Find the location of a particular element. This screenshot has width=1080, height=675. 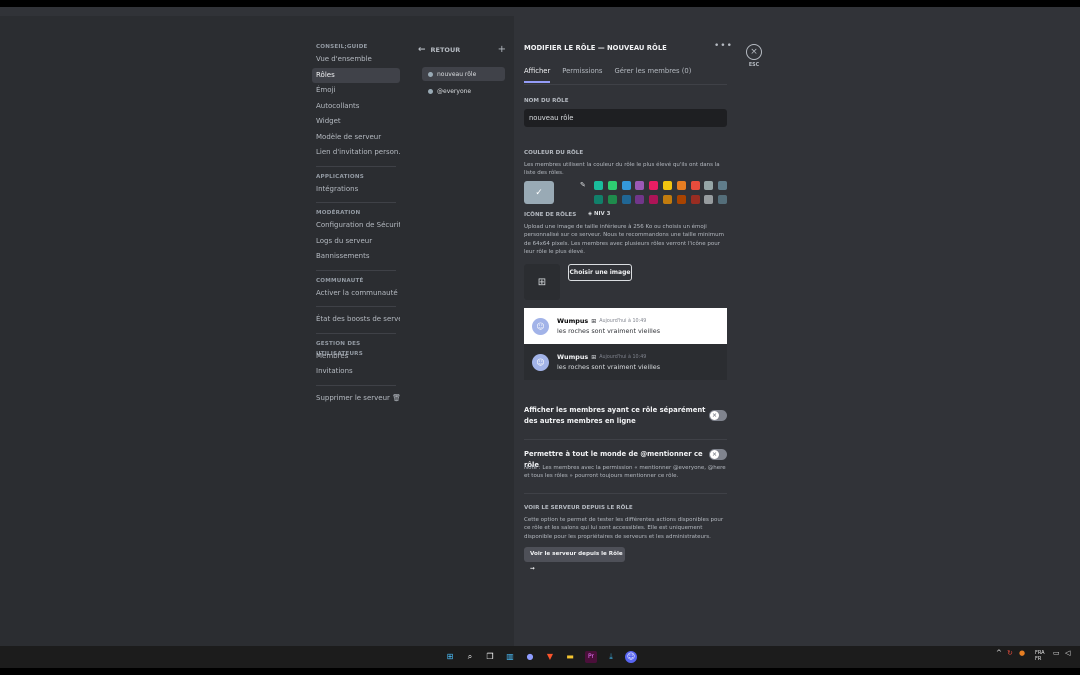

chat-icon: ● is located at coordinates (530, 657).